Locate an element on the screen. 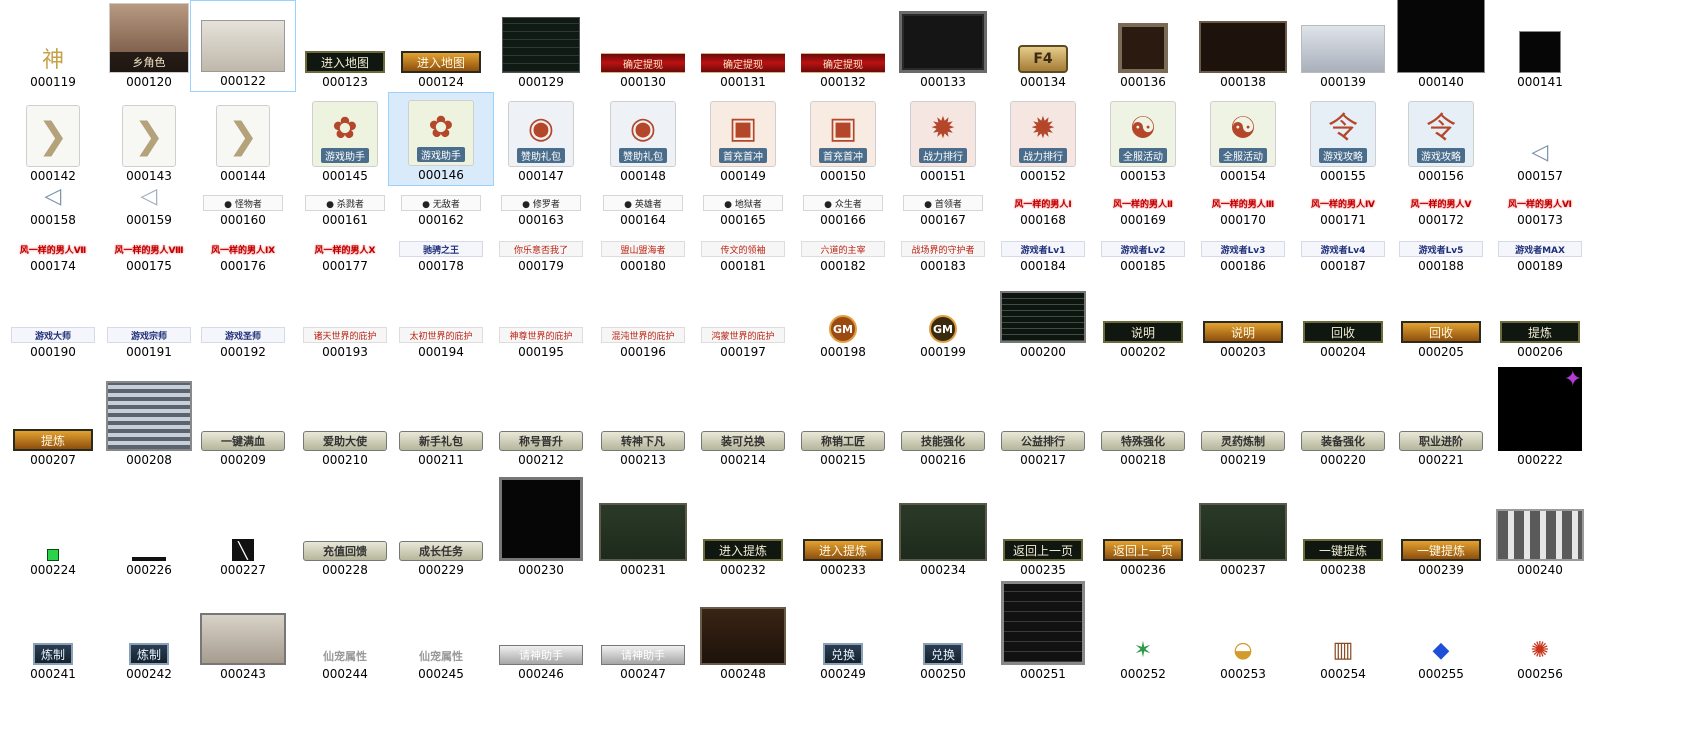  file-item: ❯ 000143 is located at coordinates (149, 139).